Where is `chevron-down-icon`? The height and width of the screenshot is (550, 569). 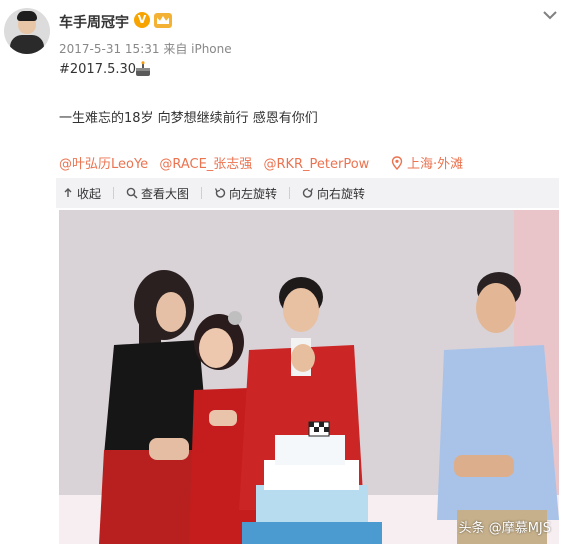 chevron-down-icon is located at coordinates (550, 15).